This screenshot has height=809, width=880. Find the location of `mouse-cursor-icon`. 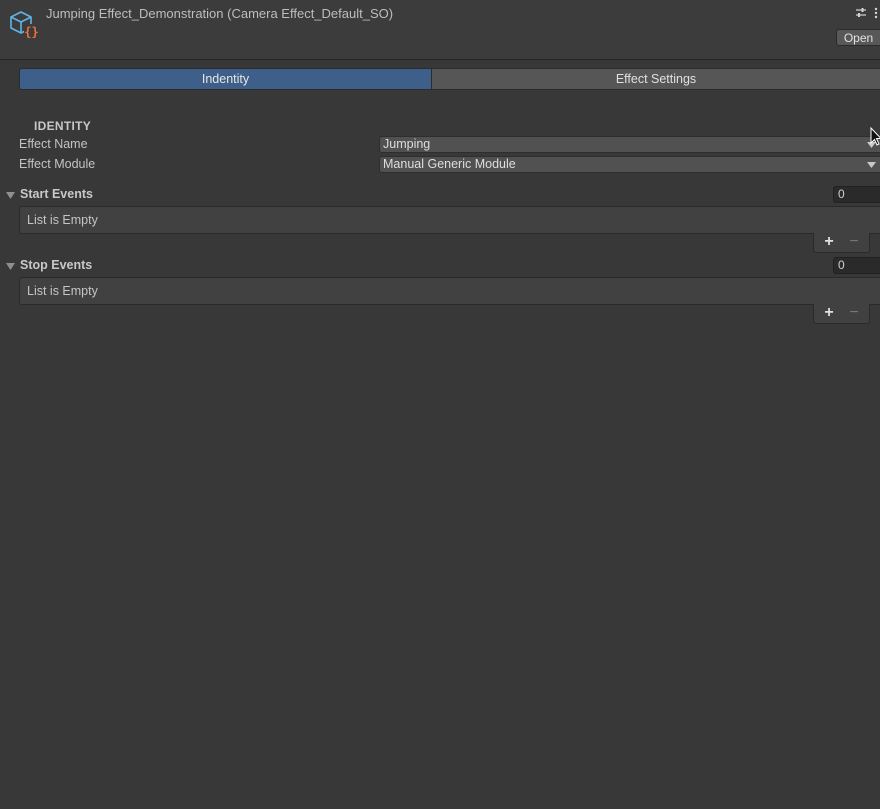

mouse-cursor-icon is located at coordinates (875, 136).